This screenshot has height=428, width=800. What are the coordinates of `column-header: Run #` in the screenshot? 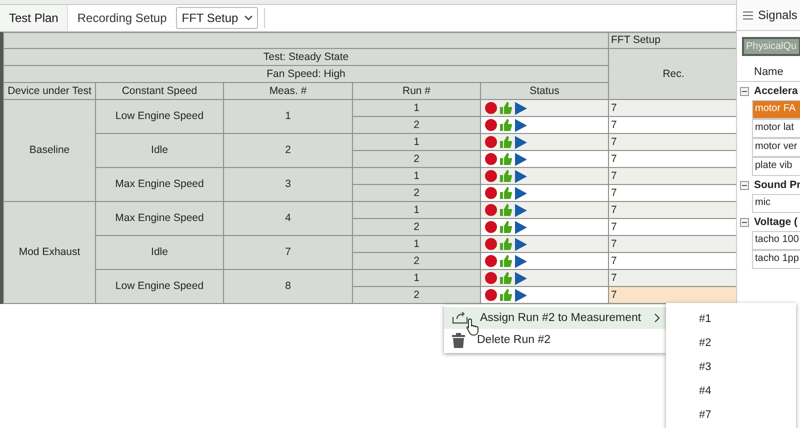 It's located at (416, 91).